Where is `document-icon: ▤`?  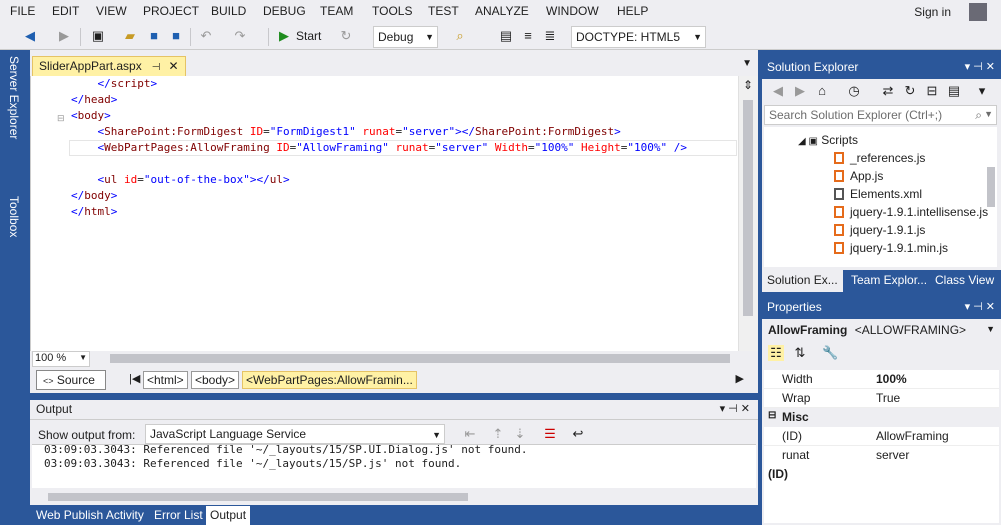 document-icon: ▤ is located at coordinates (506, 36).